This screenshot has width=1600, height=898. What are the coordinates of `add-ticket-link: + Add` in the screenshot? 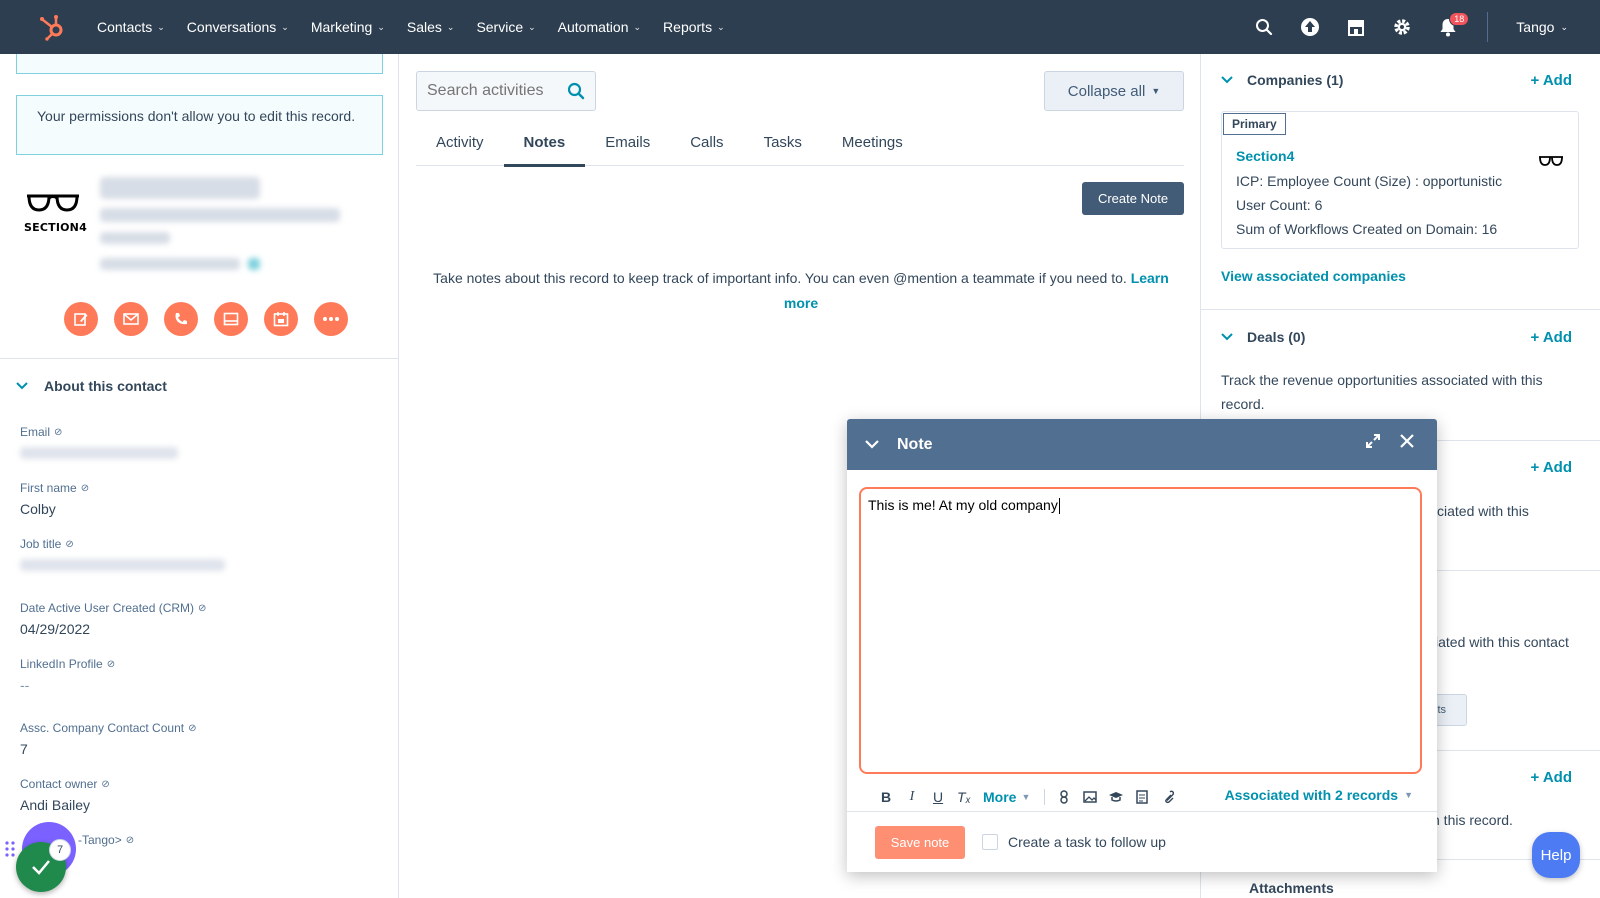 It's located at (1551, 467).